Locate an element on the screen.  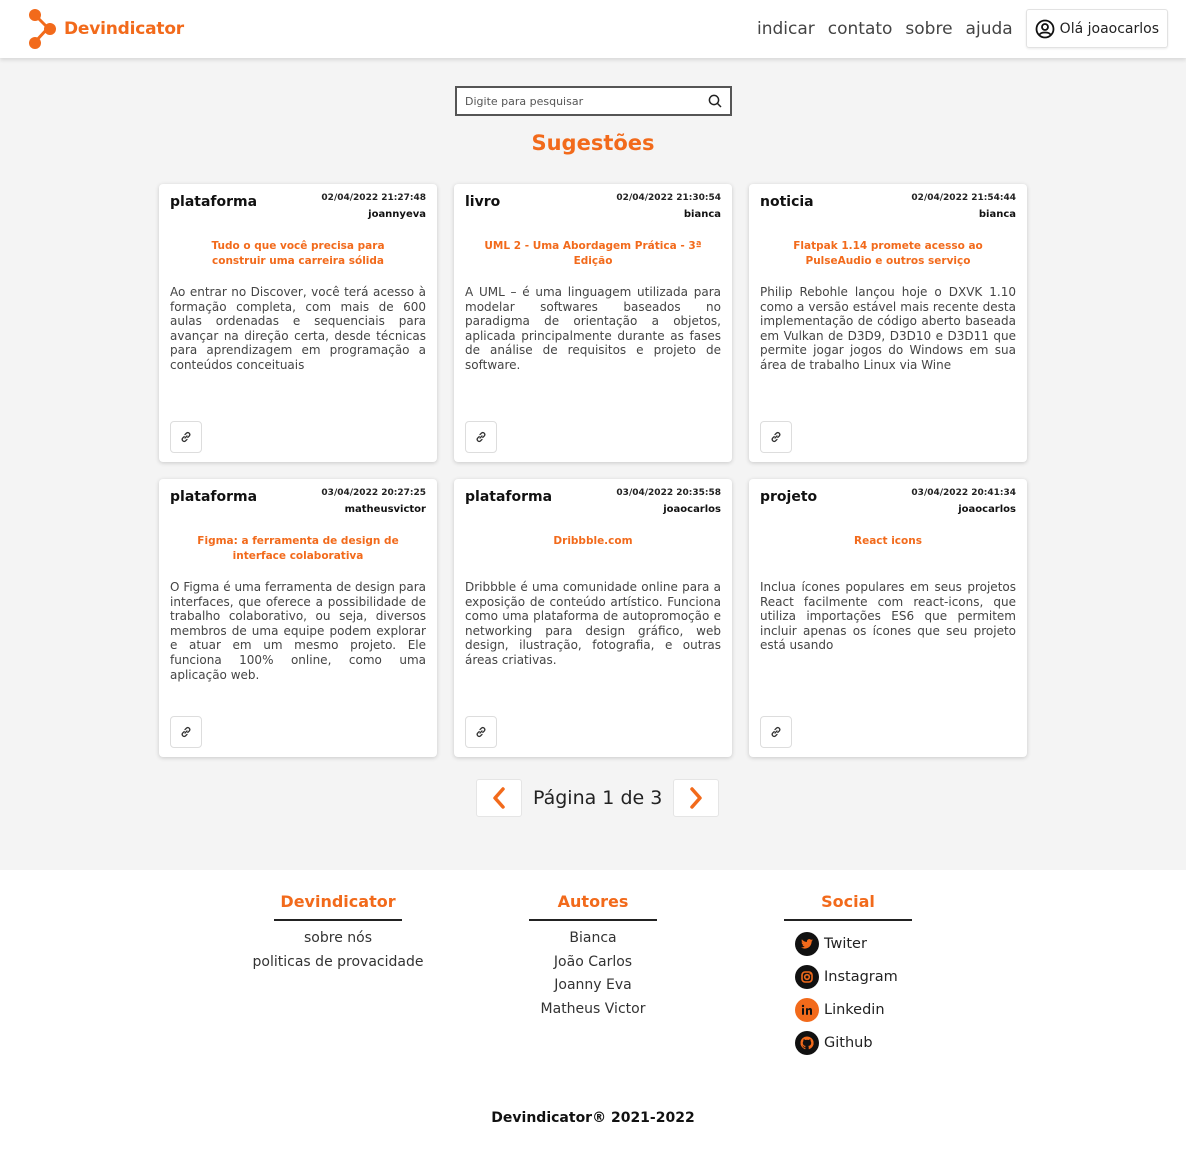
card-date: 02/04/2022 21:27:48 is located at coordinates (373, 198).